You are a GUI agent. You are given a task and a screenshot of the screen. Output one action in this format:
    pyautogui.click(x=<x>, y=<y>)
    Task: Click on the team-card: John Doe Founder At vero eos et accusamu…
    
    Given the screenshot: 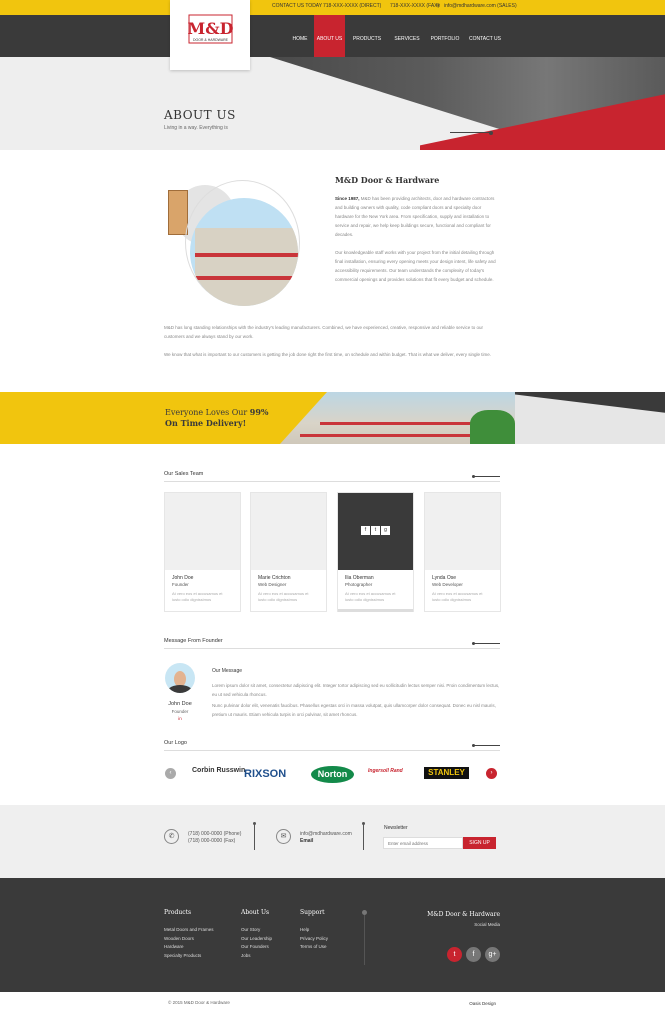 What is the action you would take?
    pyautogui.click(x=202, y=552)
    